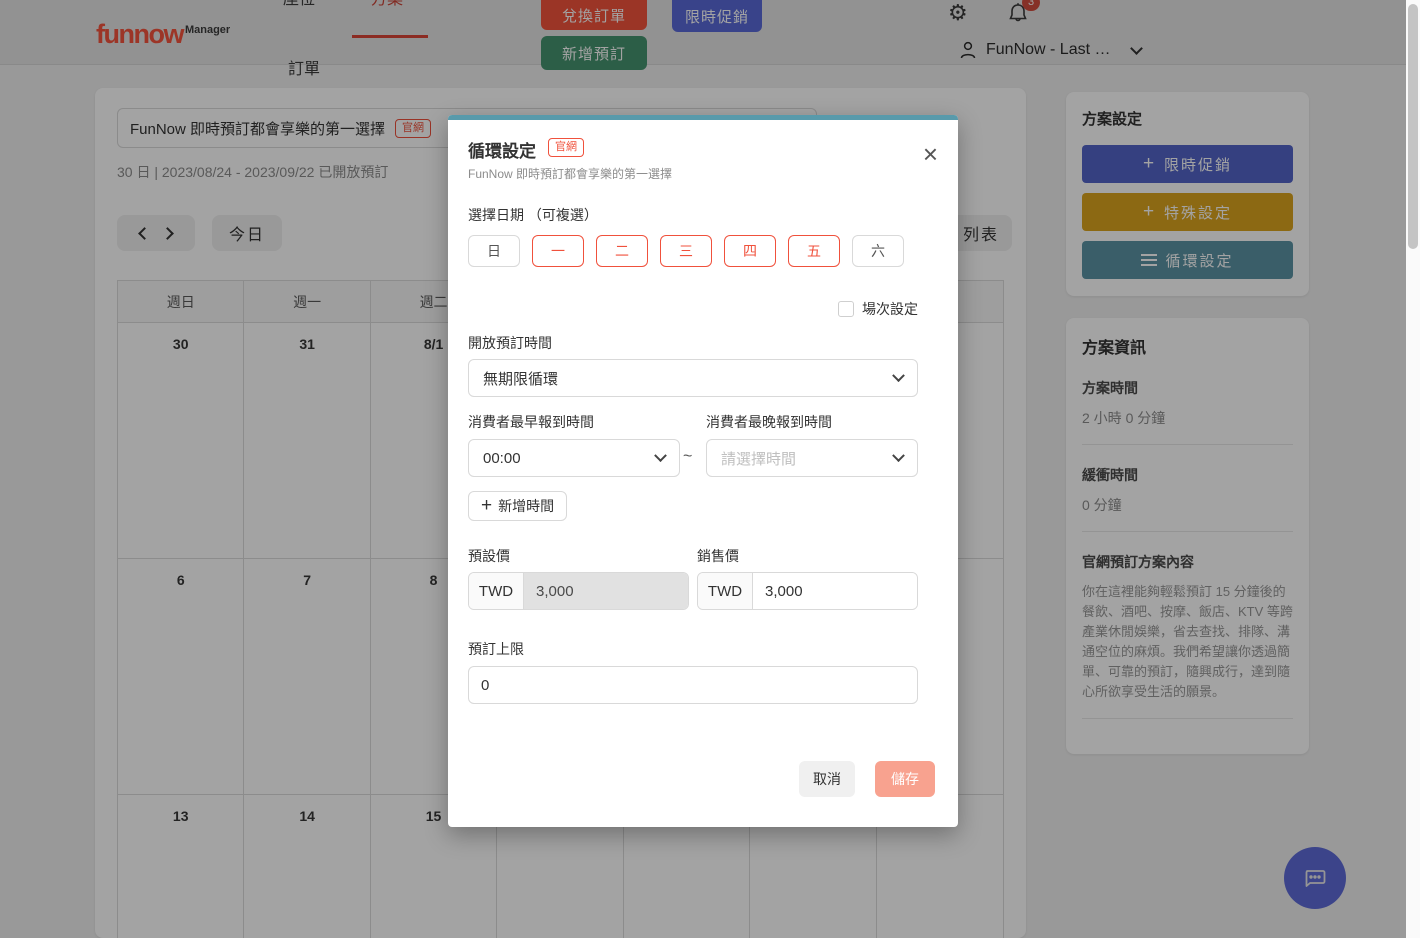 The height and width of the screenshot is (938, 1420). Describe the element at coordinates (510, 343) in the screenshot. I see `open-time-label: 開放預訂時間` at that location.